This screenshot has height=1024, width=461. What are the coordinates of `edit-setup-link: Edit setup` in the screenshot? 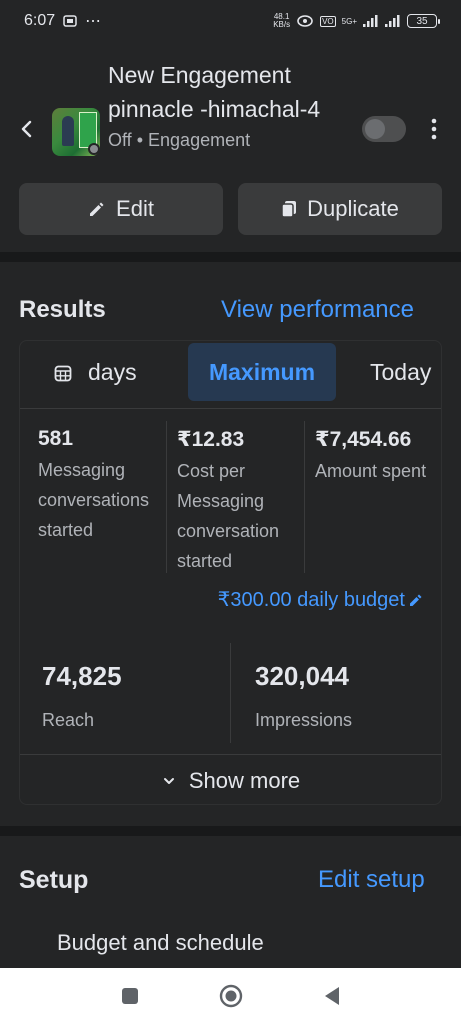 It's located at (371, 880).